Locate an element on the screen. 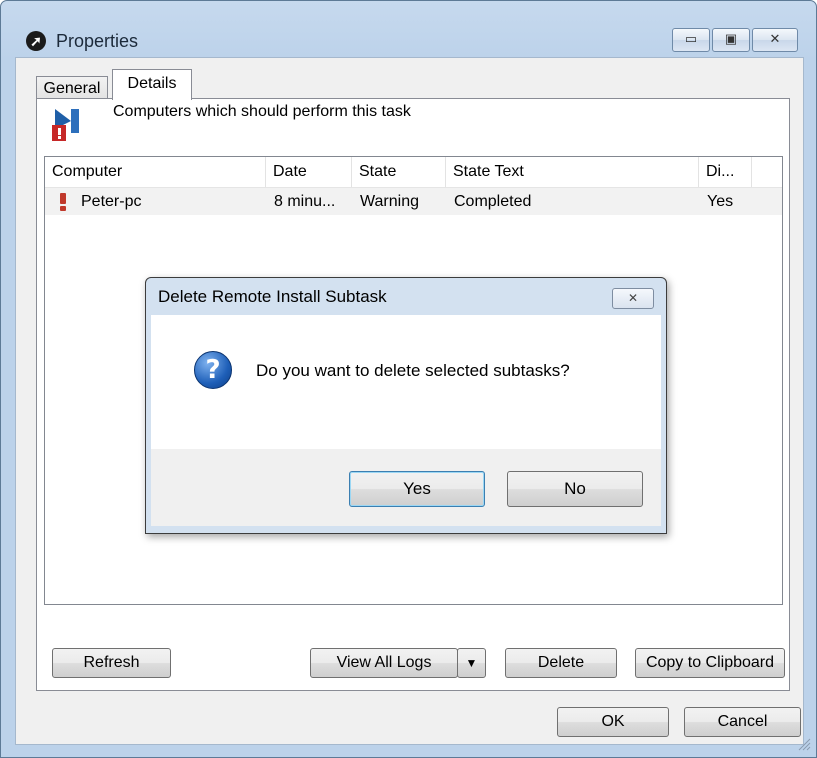 The image size is (817, 758). logs-dropdown-button: ▼ is located at coordinates (471, 663).